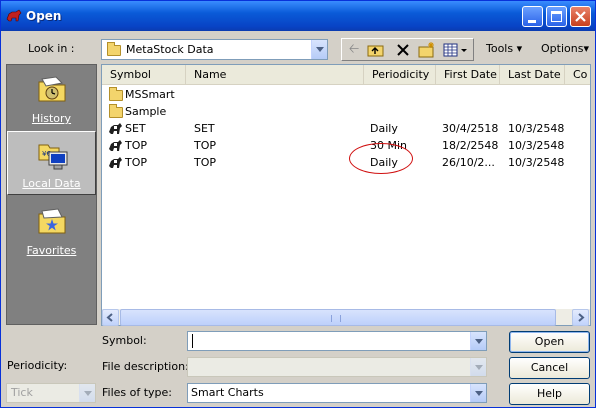 The width and height of the screenshot is (596, 408). I want to click on files-of-type-combo: Smart Charts, so click(337, 393).